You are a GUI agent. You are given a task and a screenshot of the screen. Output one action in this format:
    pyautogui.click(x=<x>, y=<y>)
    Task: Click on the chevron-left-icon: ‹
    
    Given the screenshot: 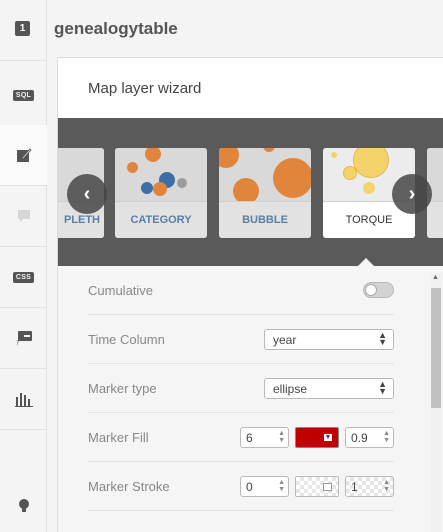 What is the action you would take?
    pyautogui.click(x=87, y=193)
    